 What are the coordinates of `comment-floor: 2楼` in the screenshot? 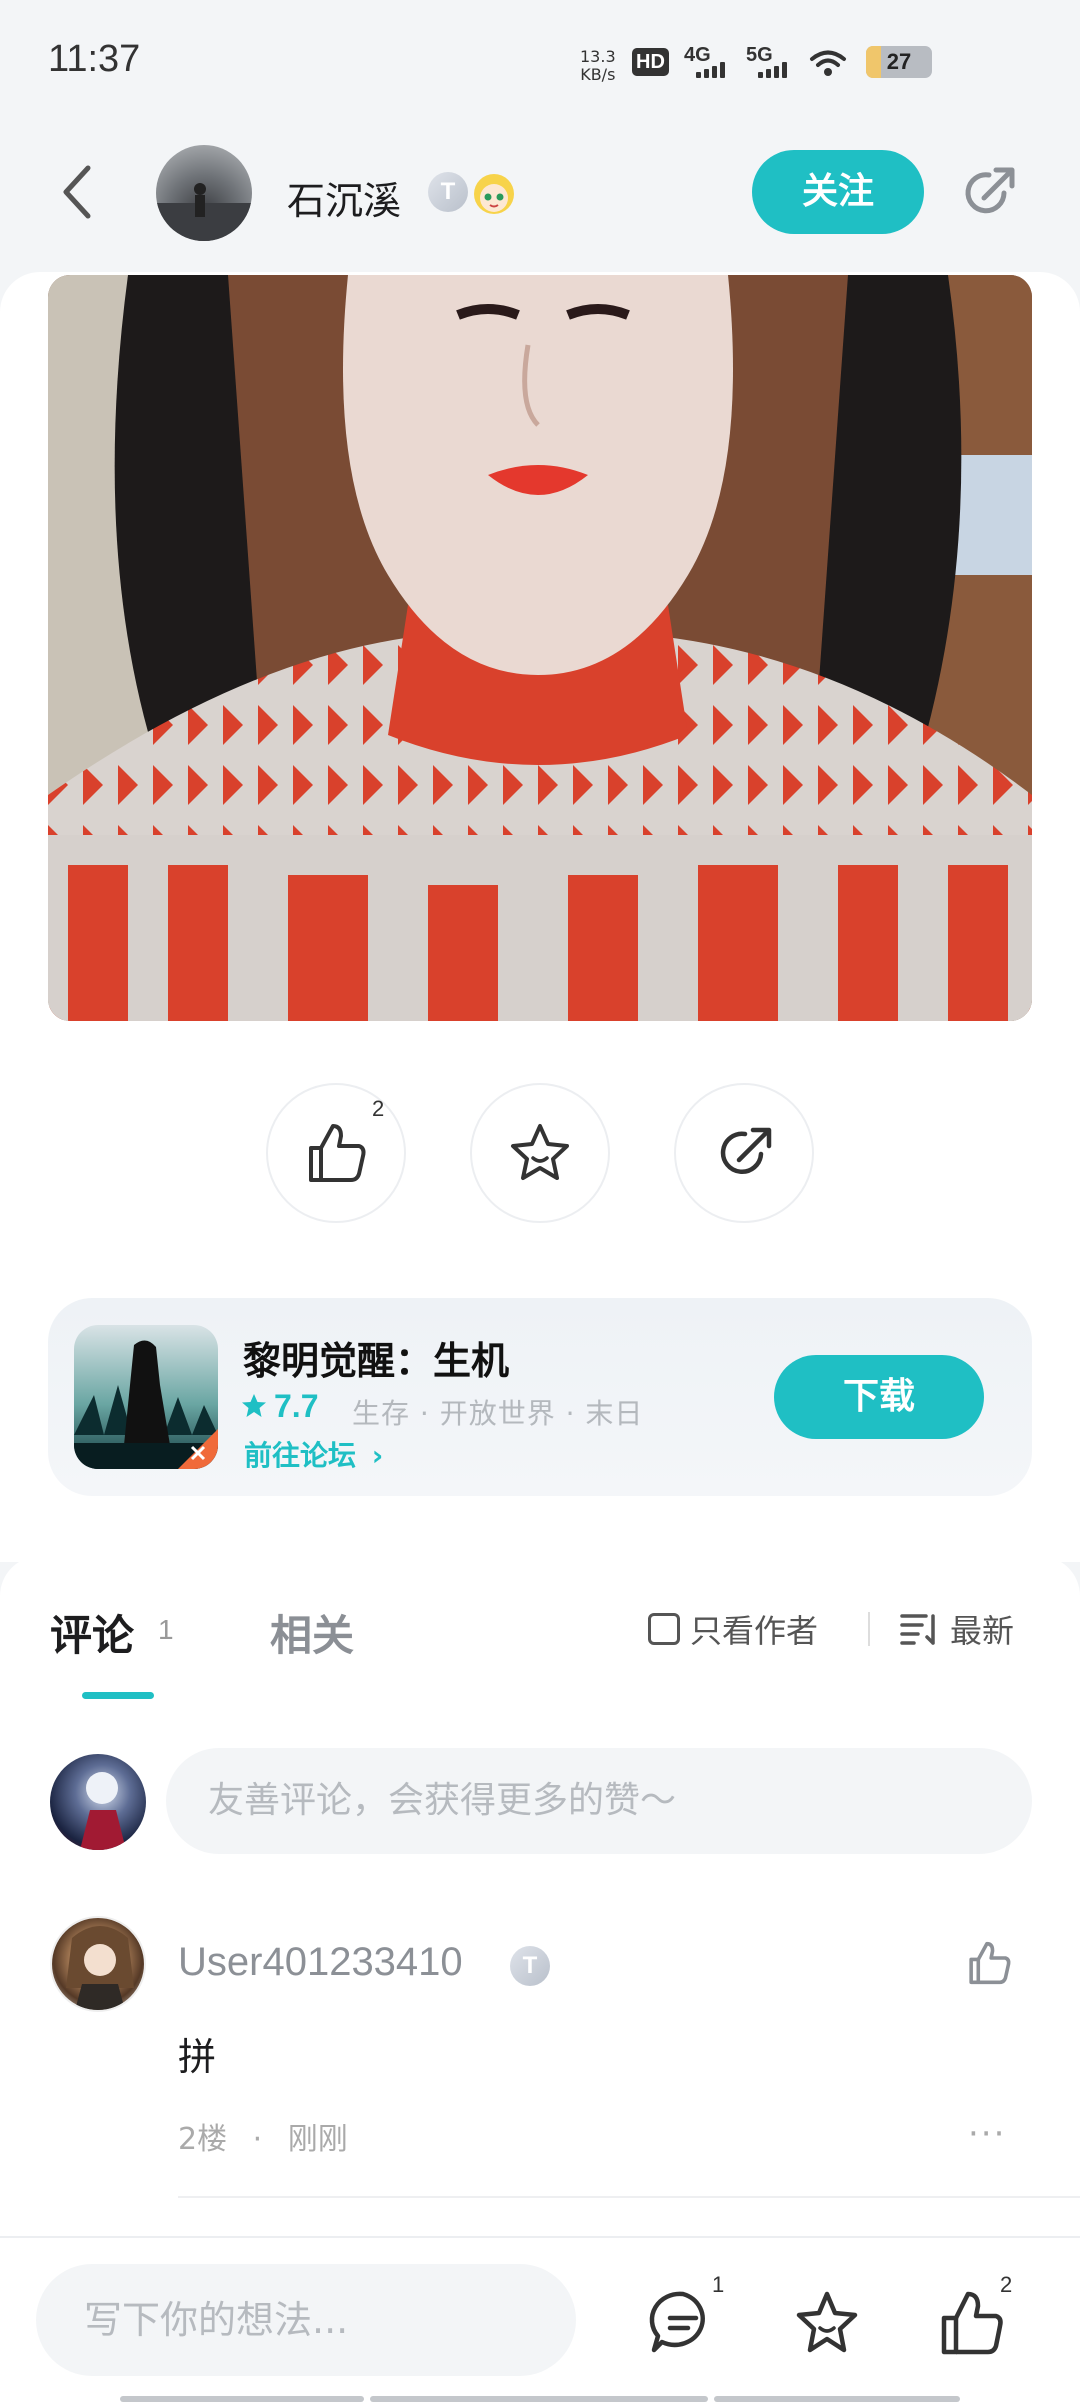 It's located at (203, 2139).